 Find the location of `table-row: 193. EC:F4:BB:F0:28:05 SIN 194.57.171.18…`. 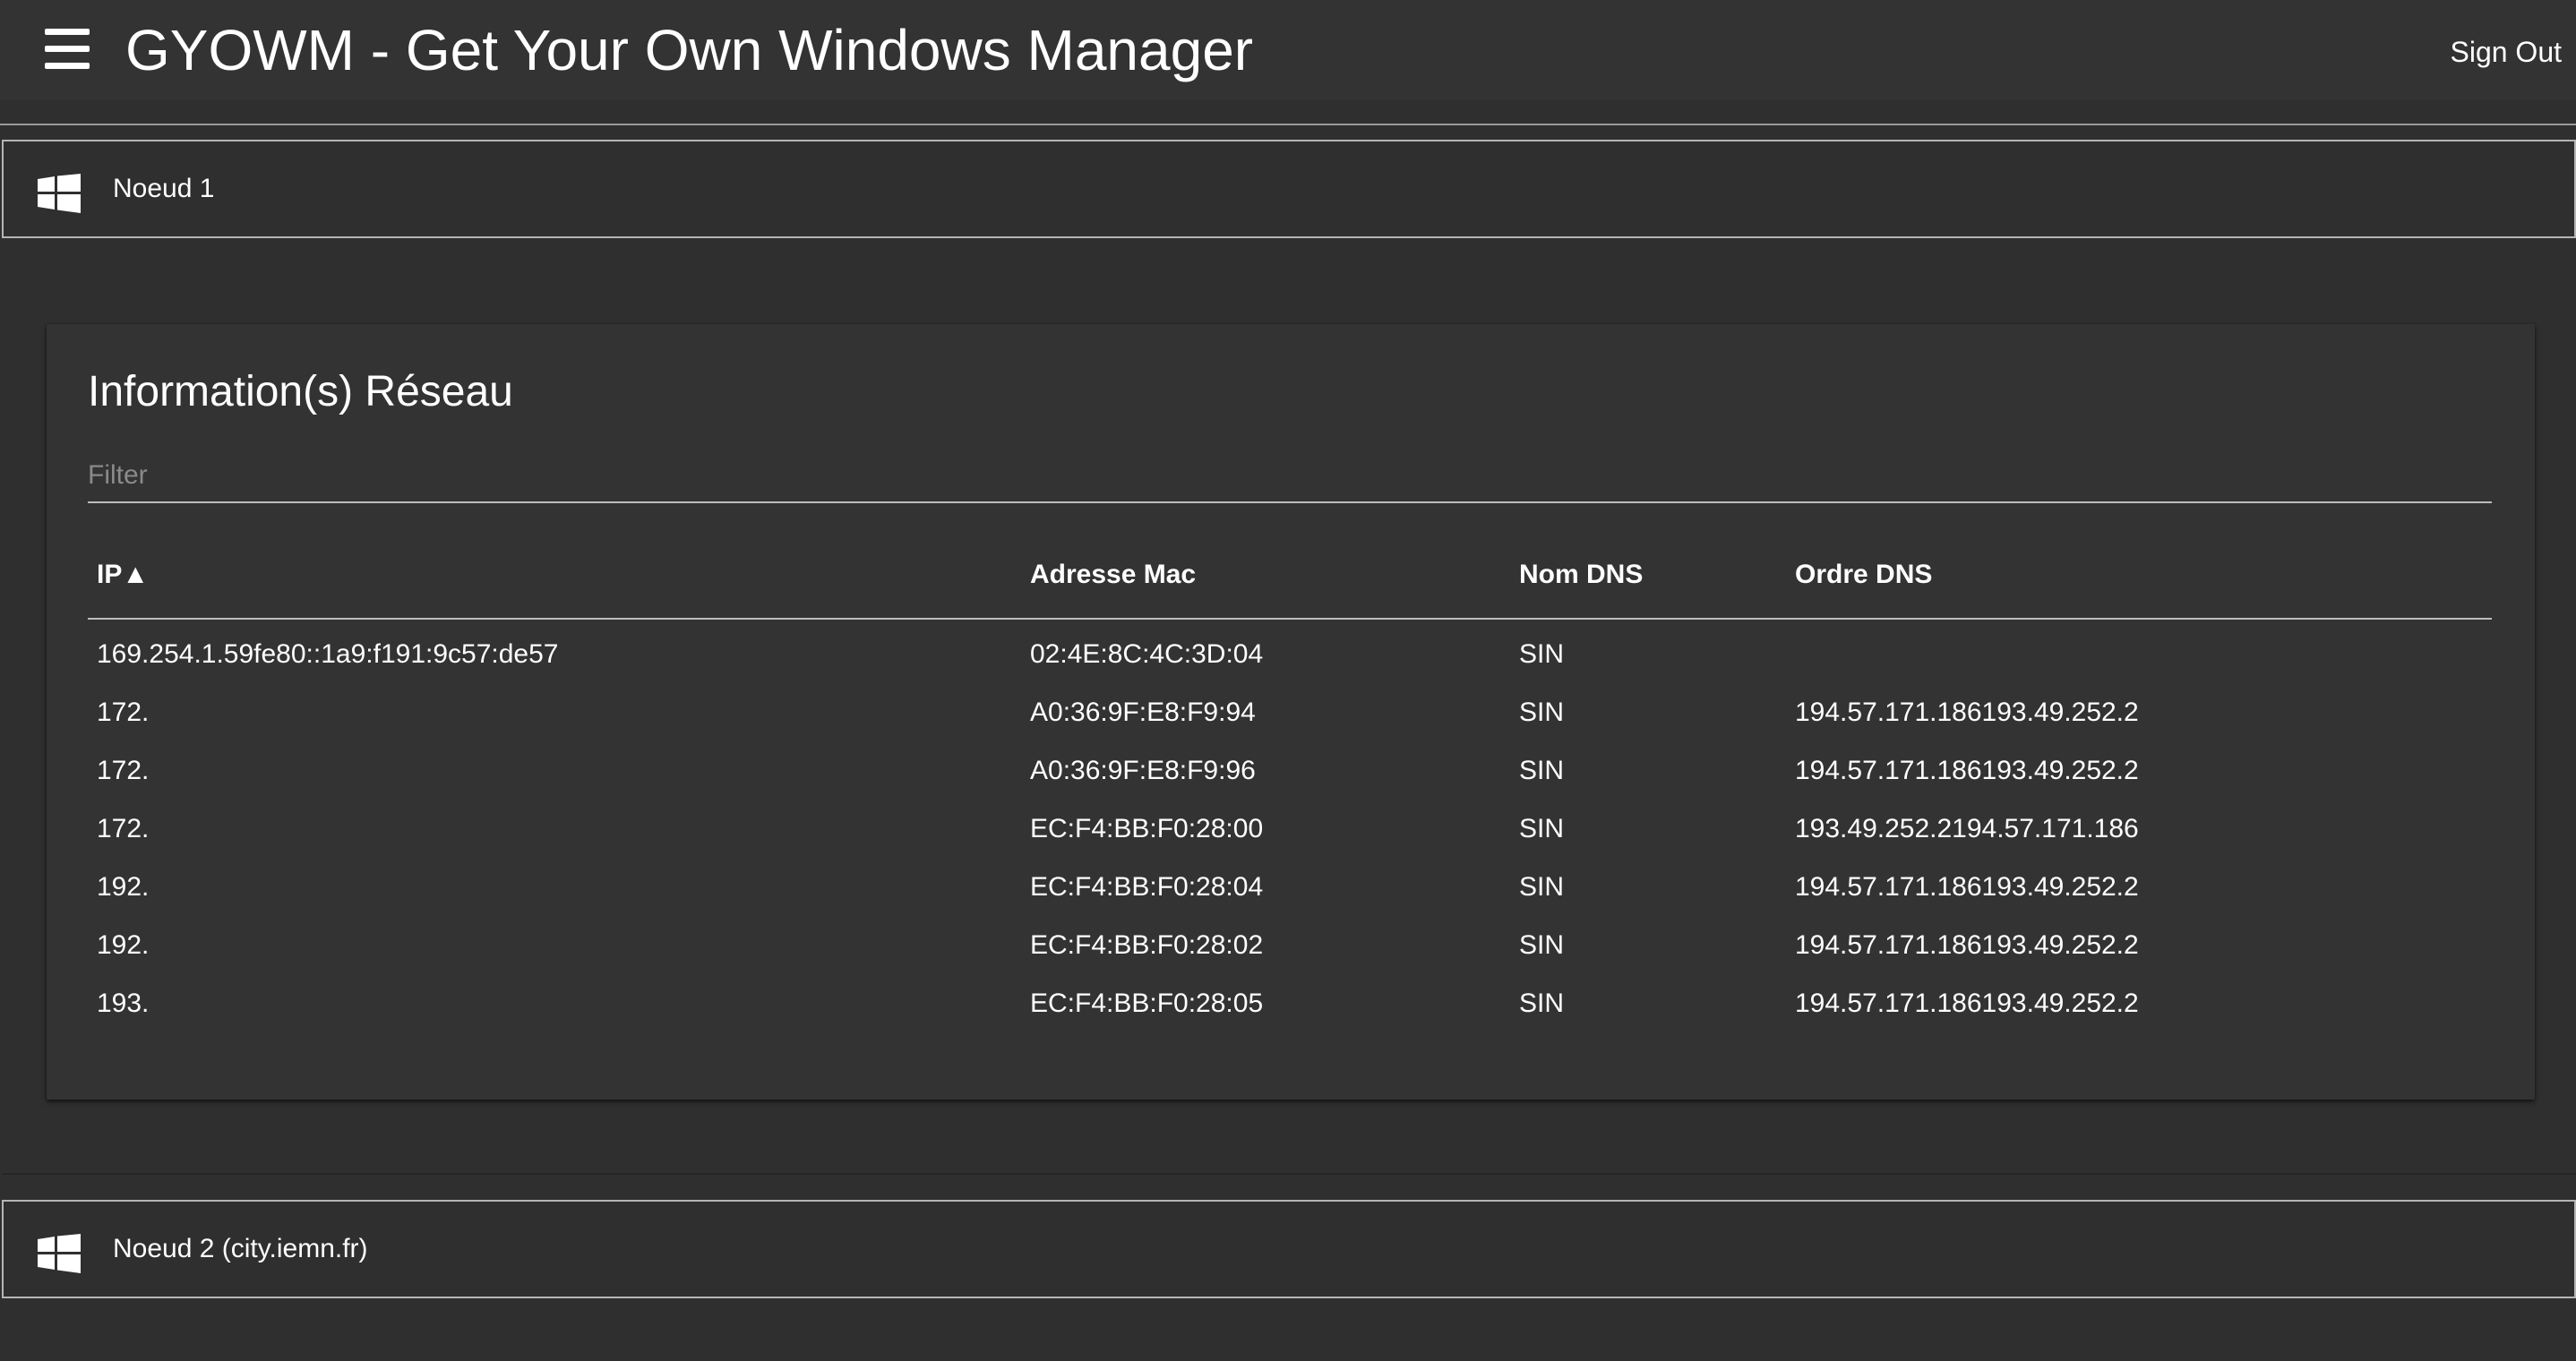

table-row: 193. EC:F4:BB:F0:28:05 SIN 194.57.171.18… is located at coordinates (1290, 1003).